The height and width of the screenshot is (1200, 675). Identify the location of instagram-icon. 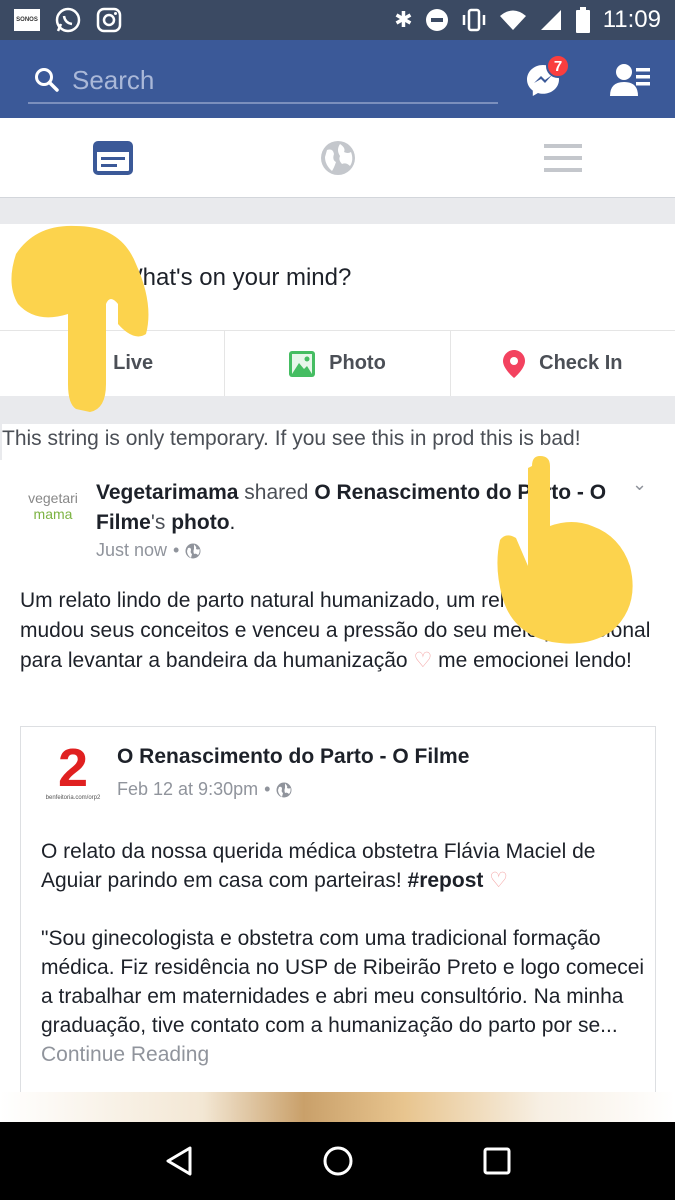
(109, 20).